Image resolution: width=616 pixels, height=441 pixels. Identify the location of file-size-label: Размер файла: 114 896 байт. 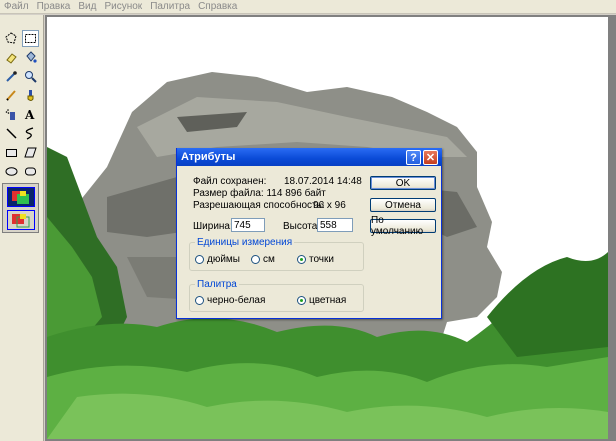
(259, 193).